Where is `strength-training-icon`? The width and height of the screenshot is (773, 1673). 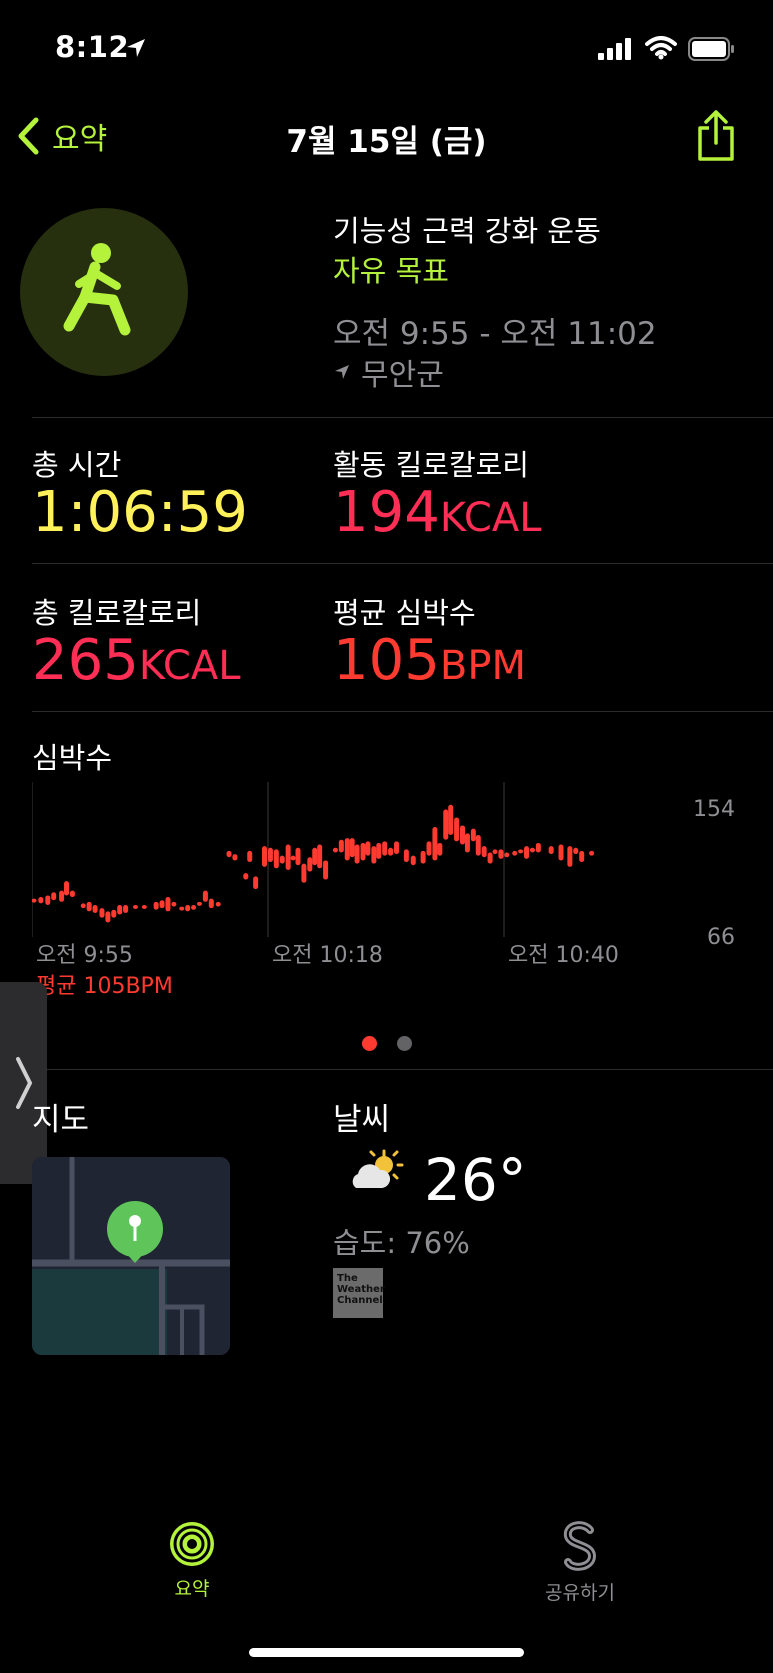 strength-training-icon is located at coordinates (104, 292).